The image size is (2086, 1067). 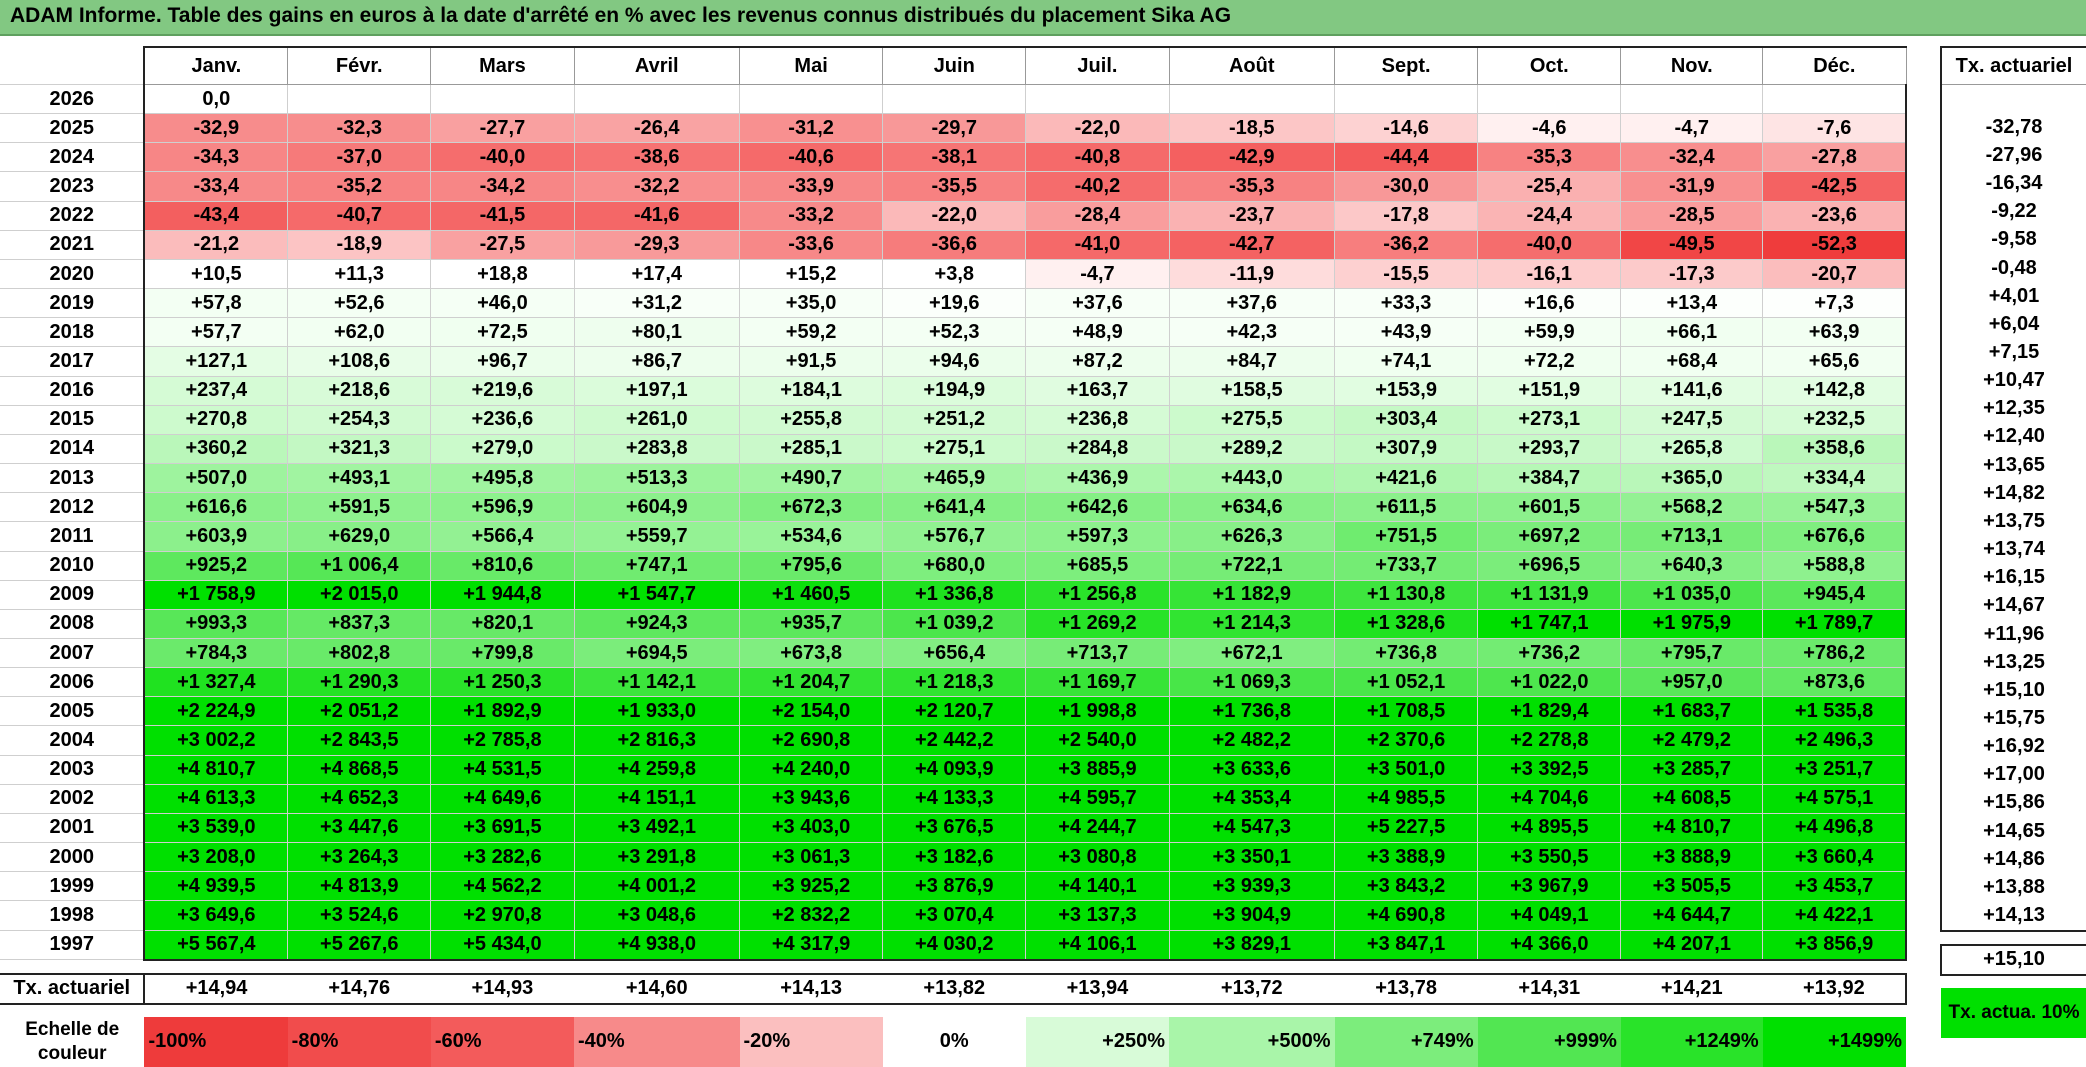 I want to click on month-header: Sept., so click(x=1406, y=65).